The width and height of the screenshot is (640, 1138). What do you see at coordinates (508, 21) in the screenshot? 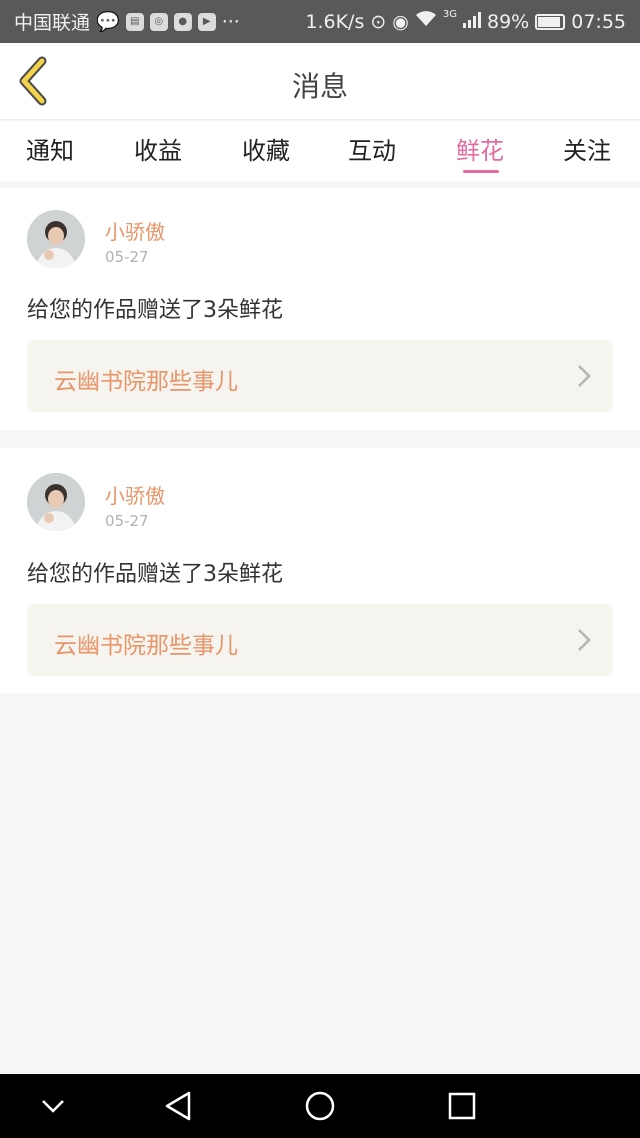
I see `battery-percent: 89%` at bounding box center [508, 21].